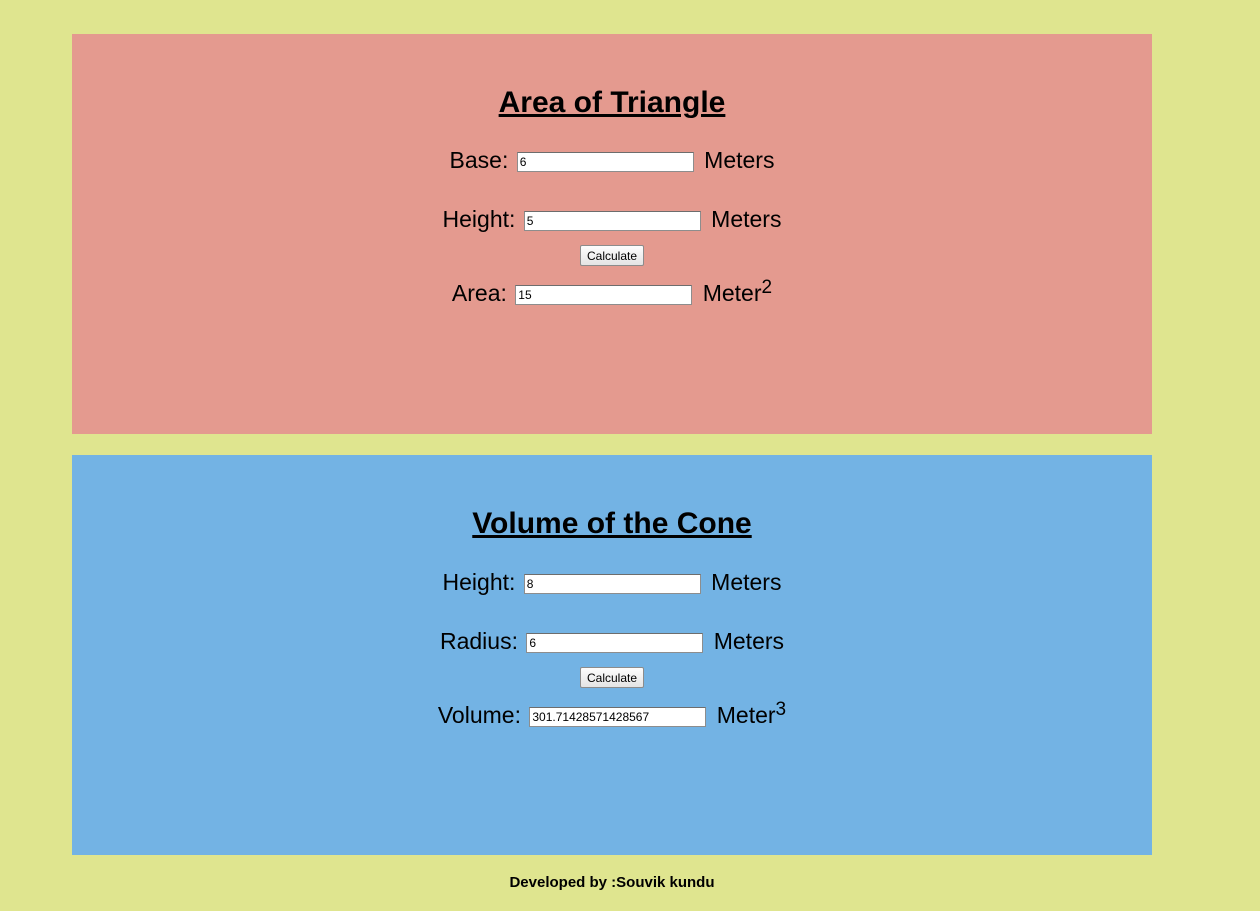 This screenshot has width=1260, height=911. What do you see at coordinates (746, 218) in the screenshot?
I see `triangle-height-unit: Meters` at bounding box center [746, 218].